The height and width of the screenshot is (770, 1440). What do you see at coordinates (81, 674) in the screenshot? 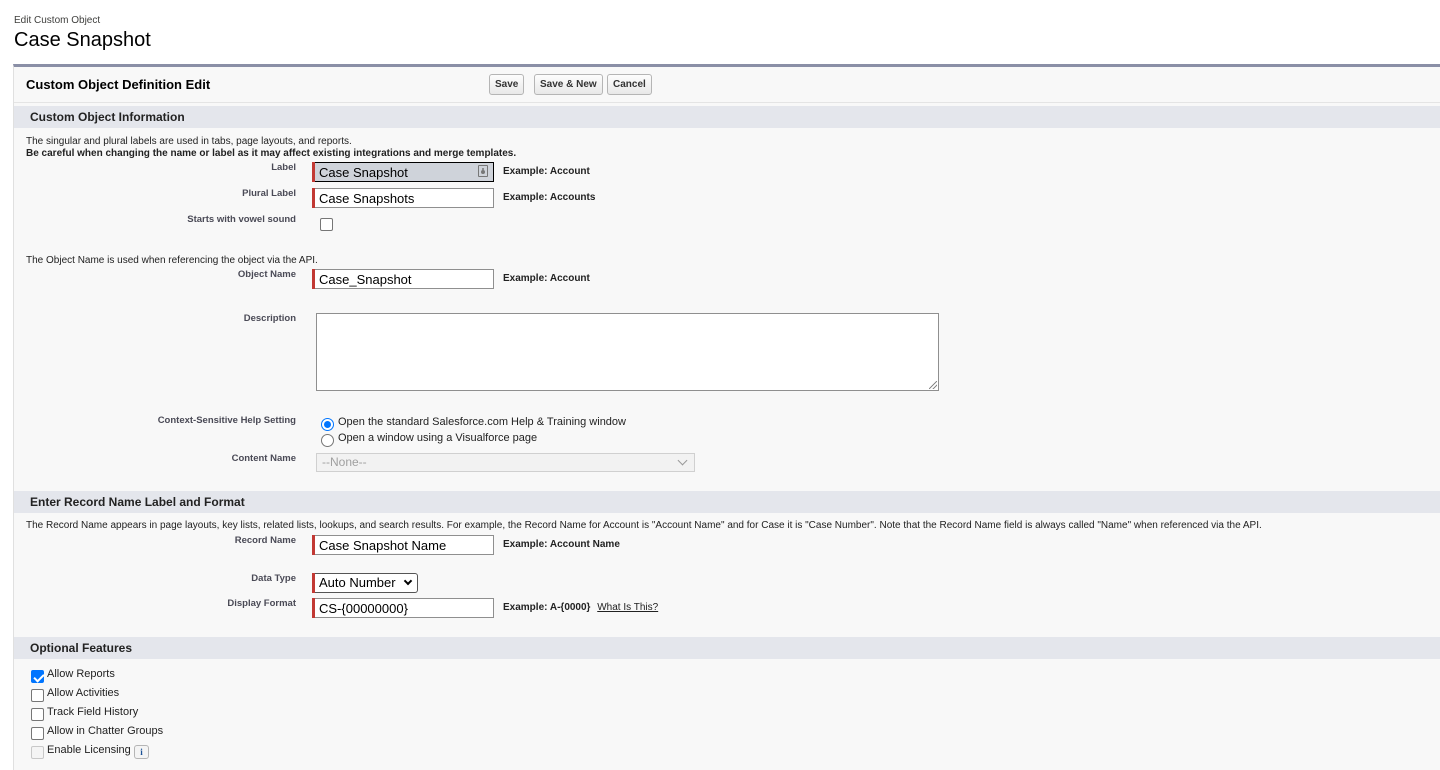
I see `allow-reports-label: Allow Reports` at bounding box center [81, 674].